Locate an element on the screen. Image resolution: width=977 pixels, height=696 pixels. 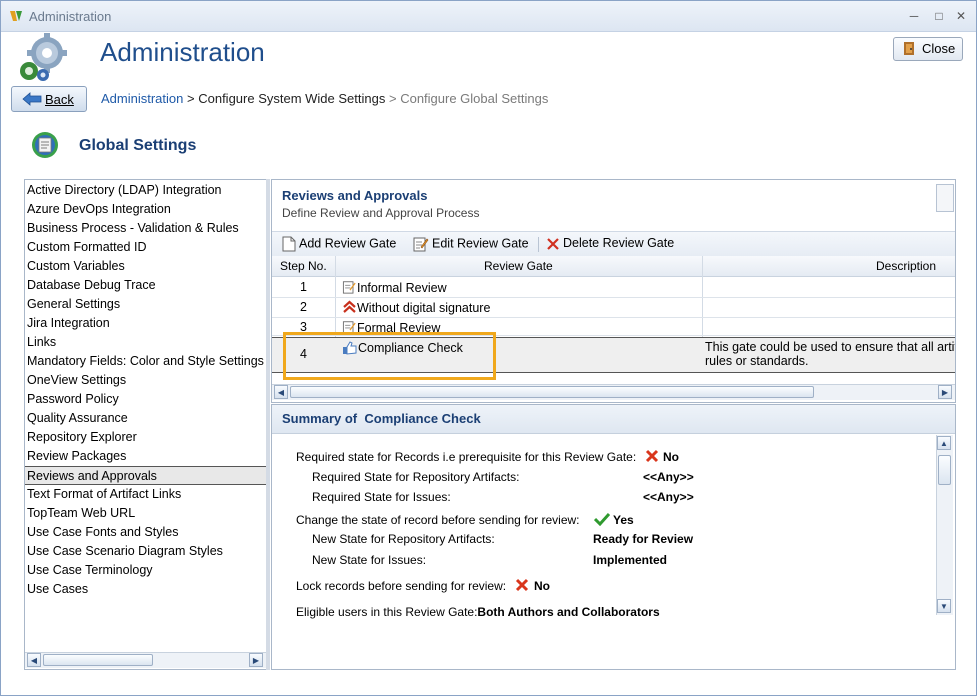
edit-note-icon is located at coordinates (421, 244).